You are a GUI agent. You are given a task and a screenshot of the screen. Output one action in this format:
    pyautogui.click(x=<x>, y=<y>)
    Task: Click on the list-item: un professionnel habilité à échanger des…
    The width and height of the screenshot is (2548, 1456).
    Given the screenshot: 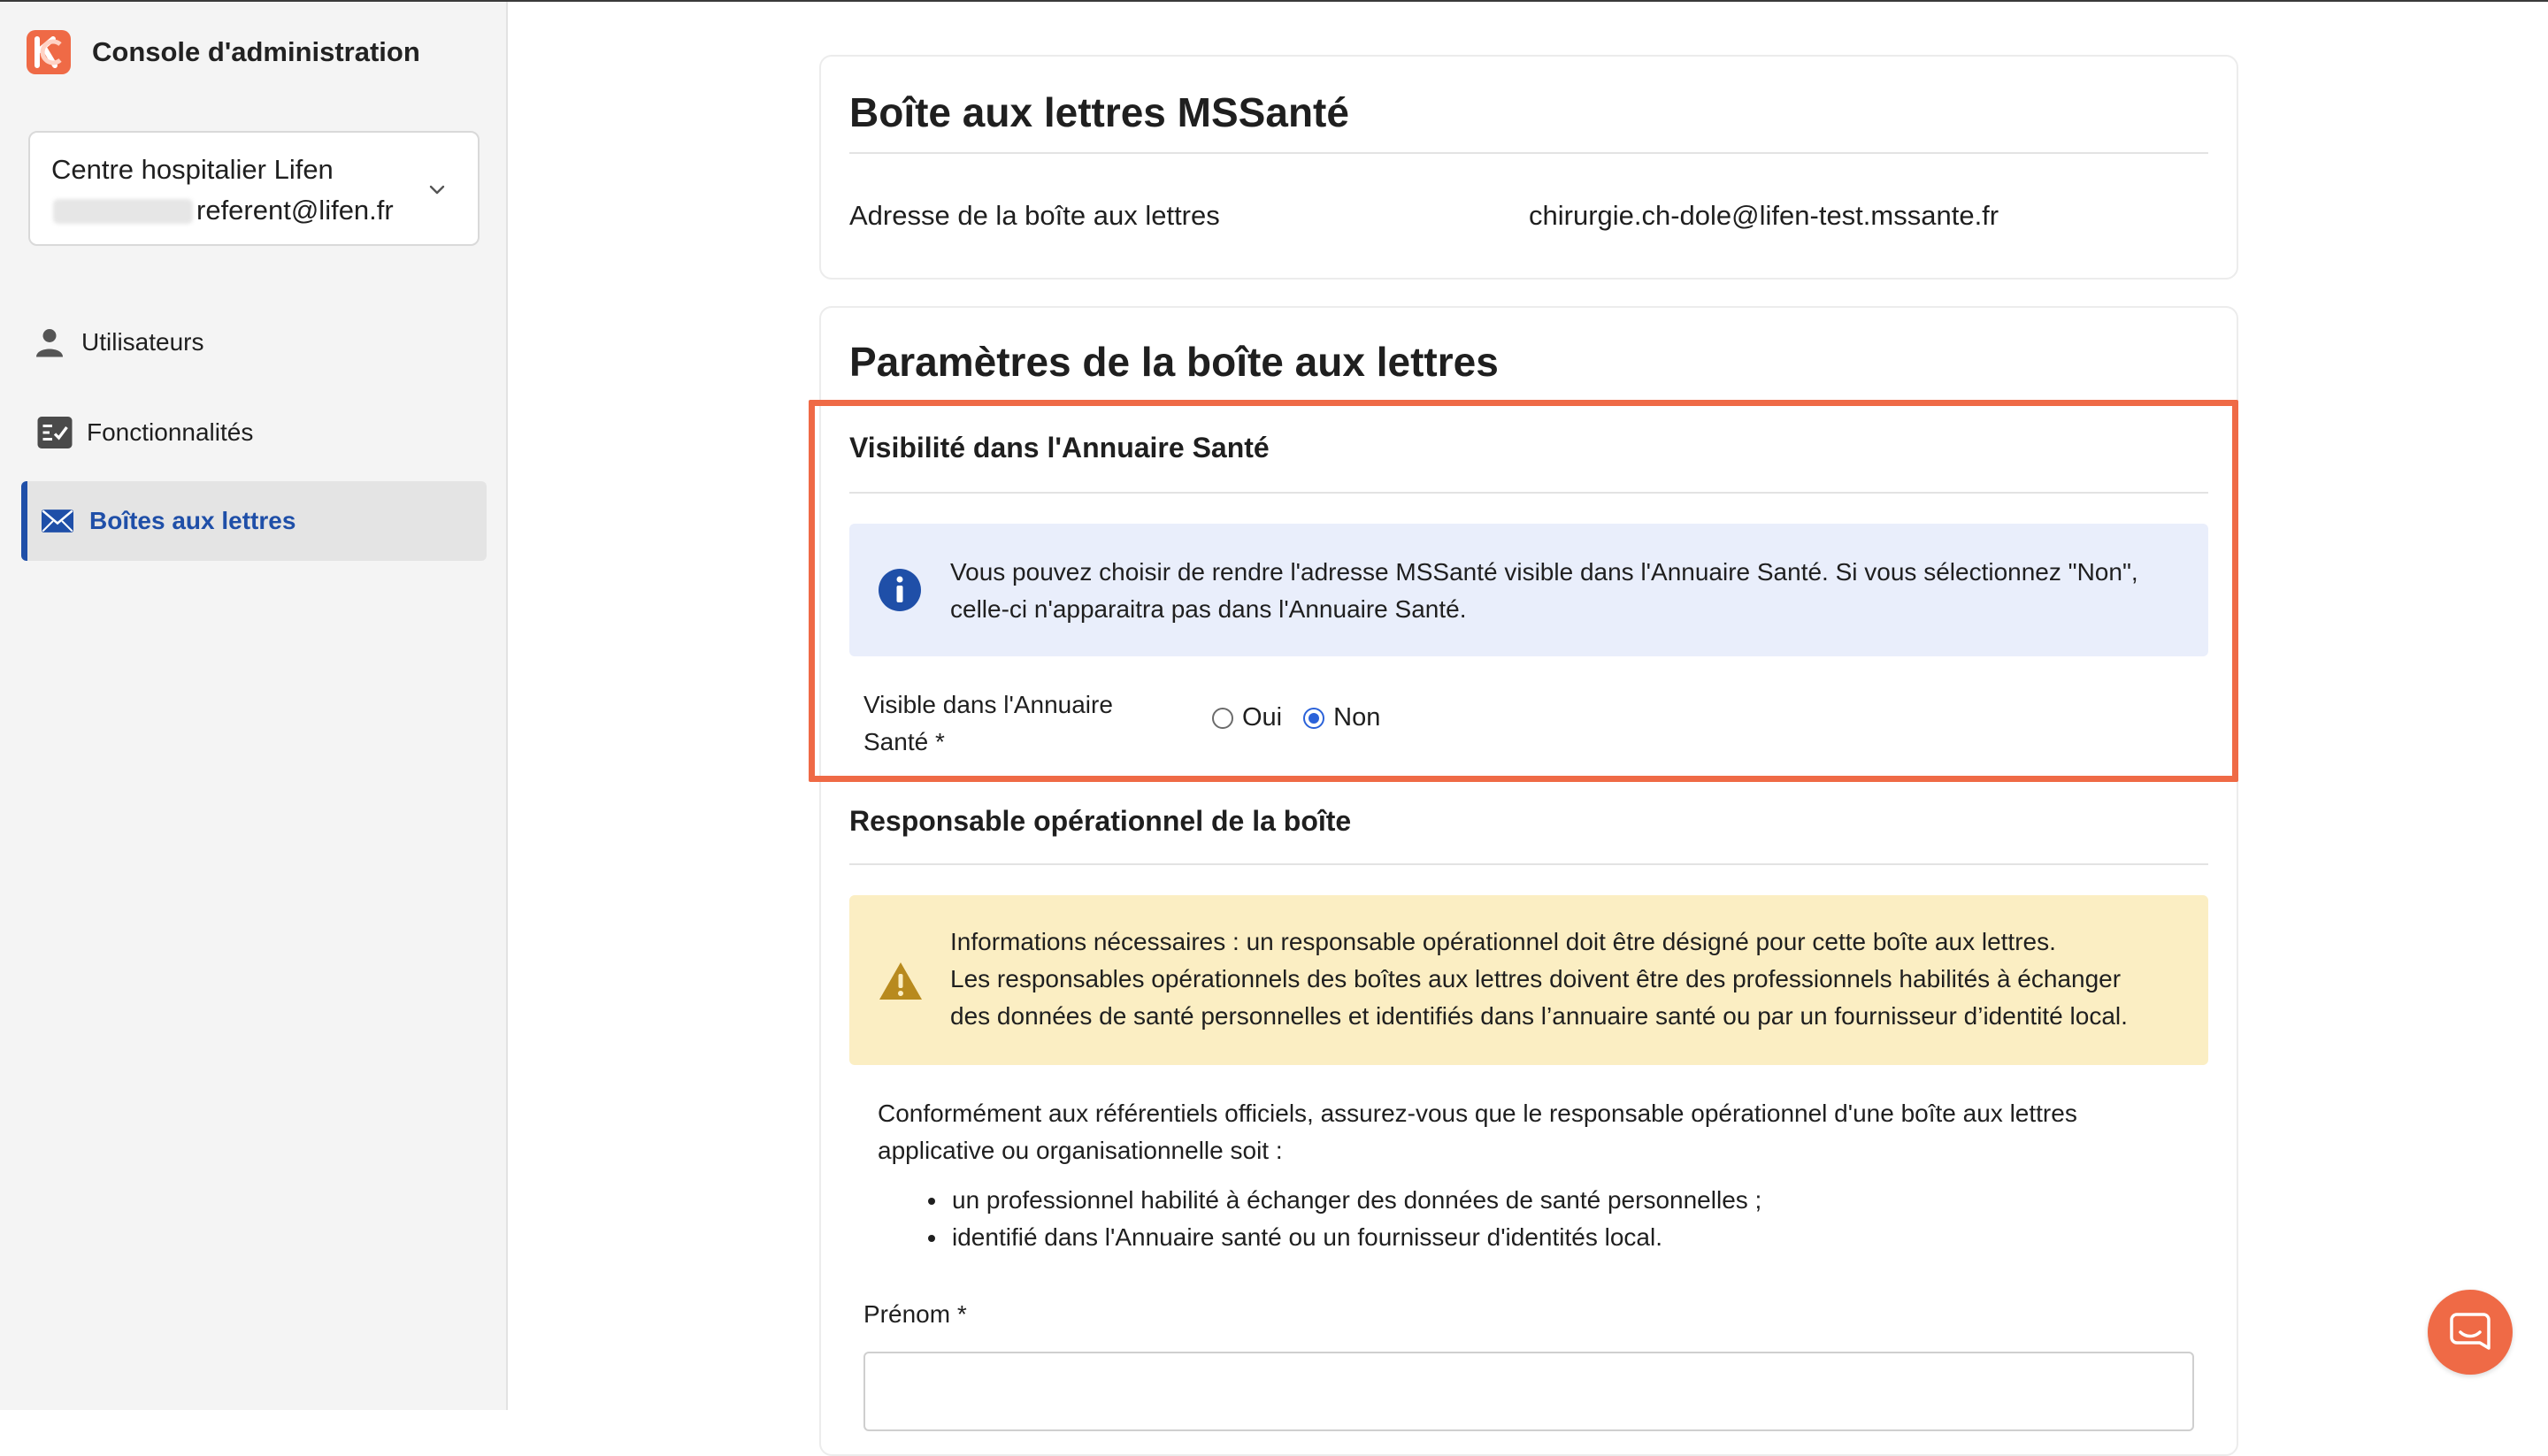 What is the action you would take?
    pyautogui.click(x=1354, y=1200)
    